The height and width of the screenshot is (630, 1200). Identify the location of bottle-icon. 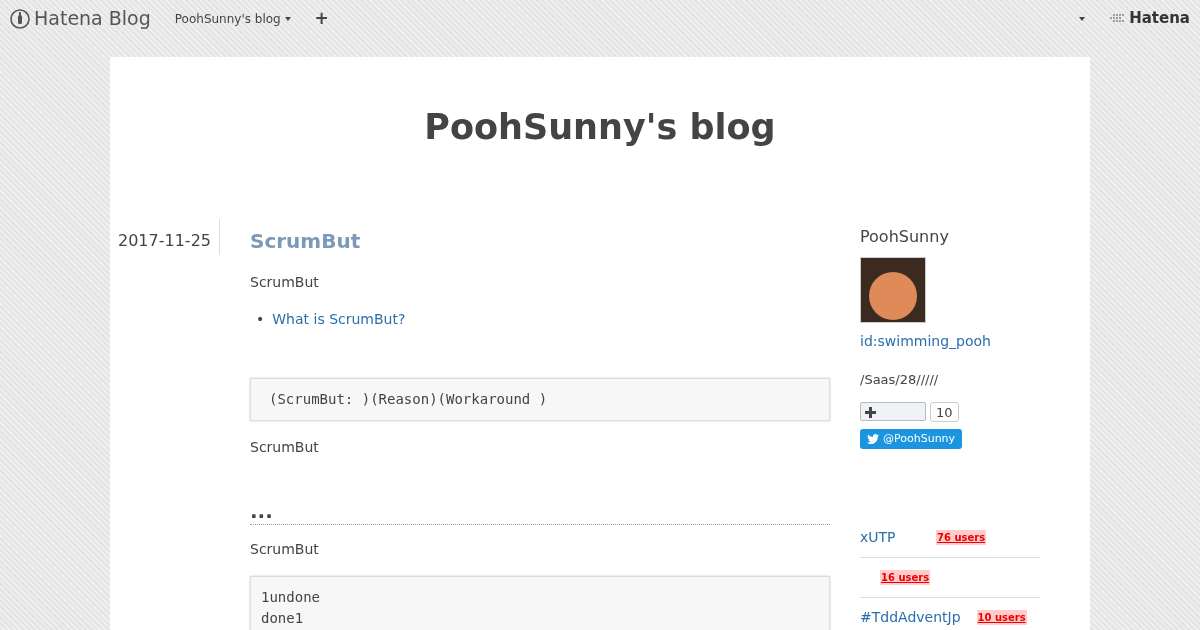
(20, 18).